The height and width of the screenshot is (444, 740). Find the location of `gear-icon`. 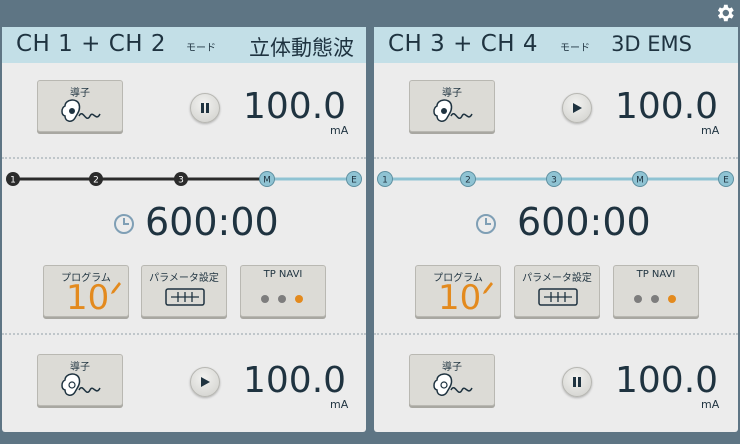

gear-icon is located at coordinates (725, 13).